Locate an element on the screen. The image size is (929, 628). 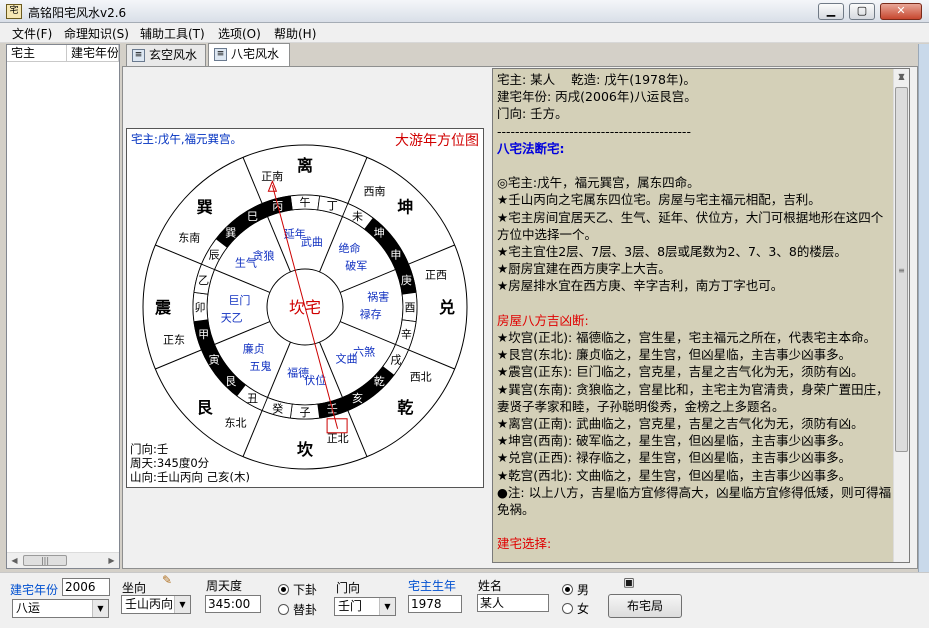
birth-year-label: 宅主生年 is located at coordinates (432, 586).